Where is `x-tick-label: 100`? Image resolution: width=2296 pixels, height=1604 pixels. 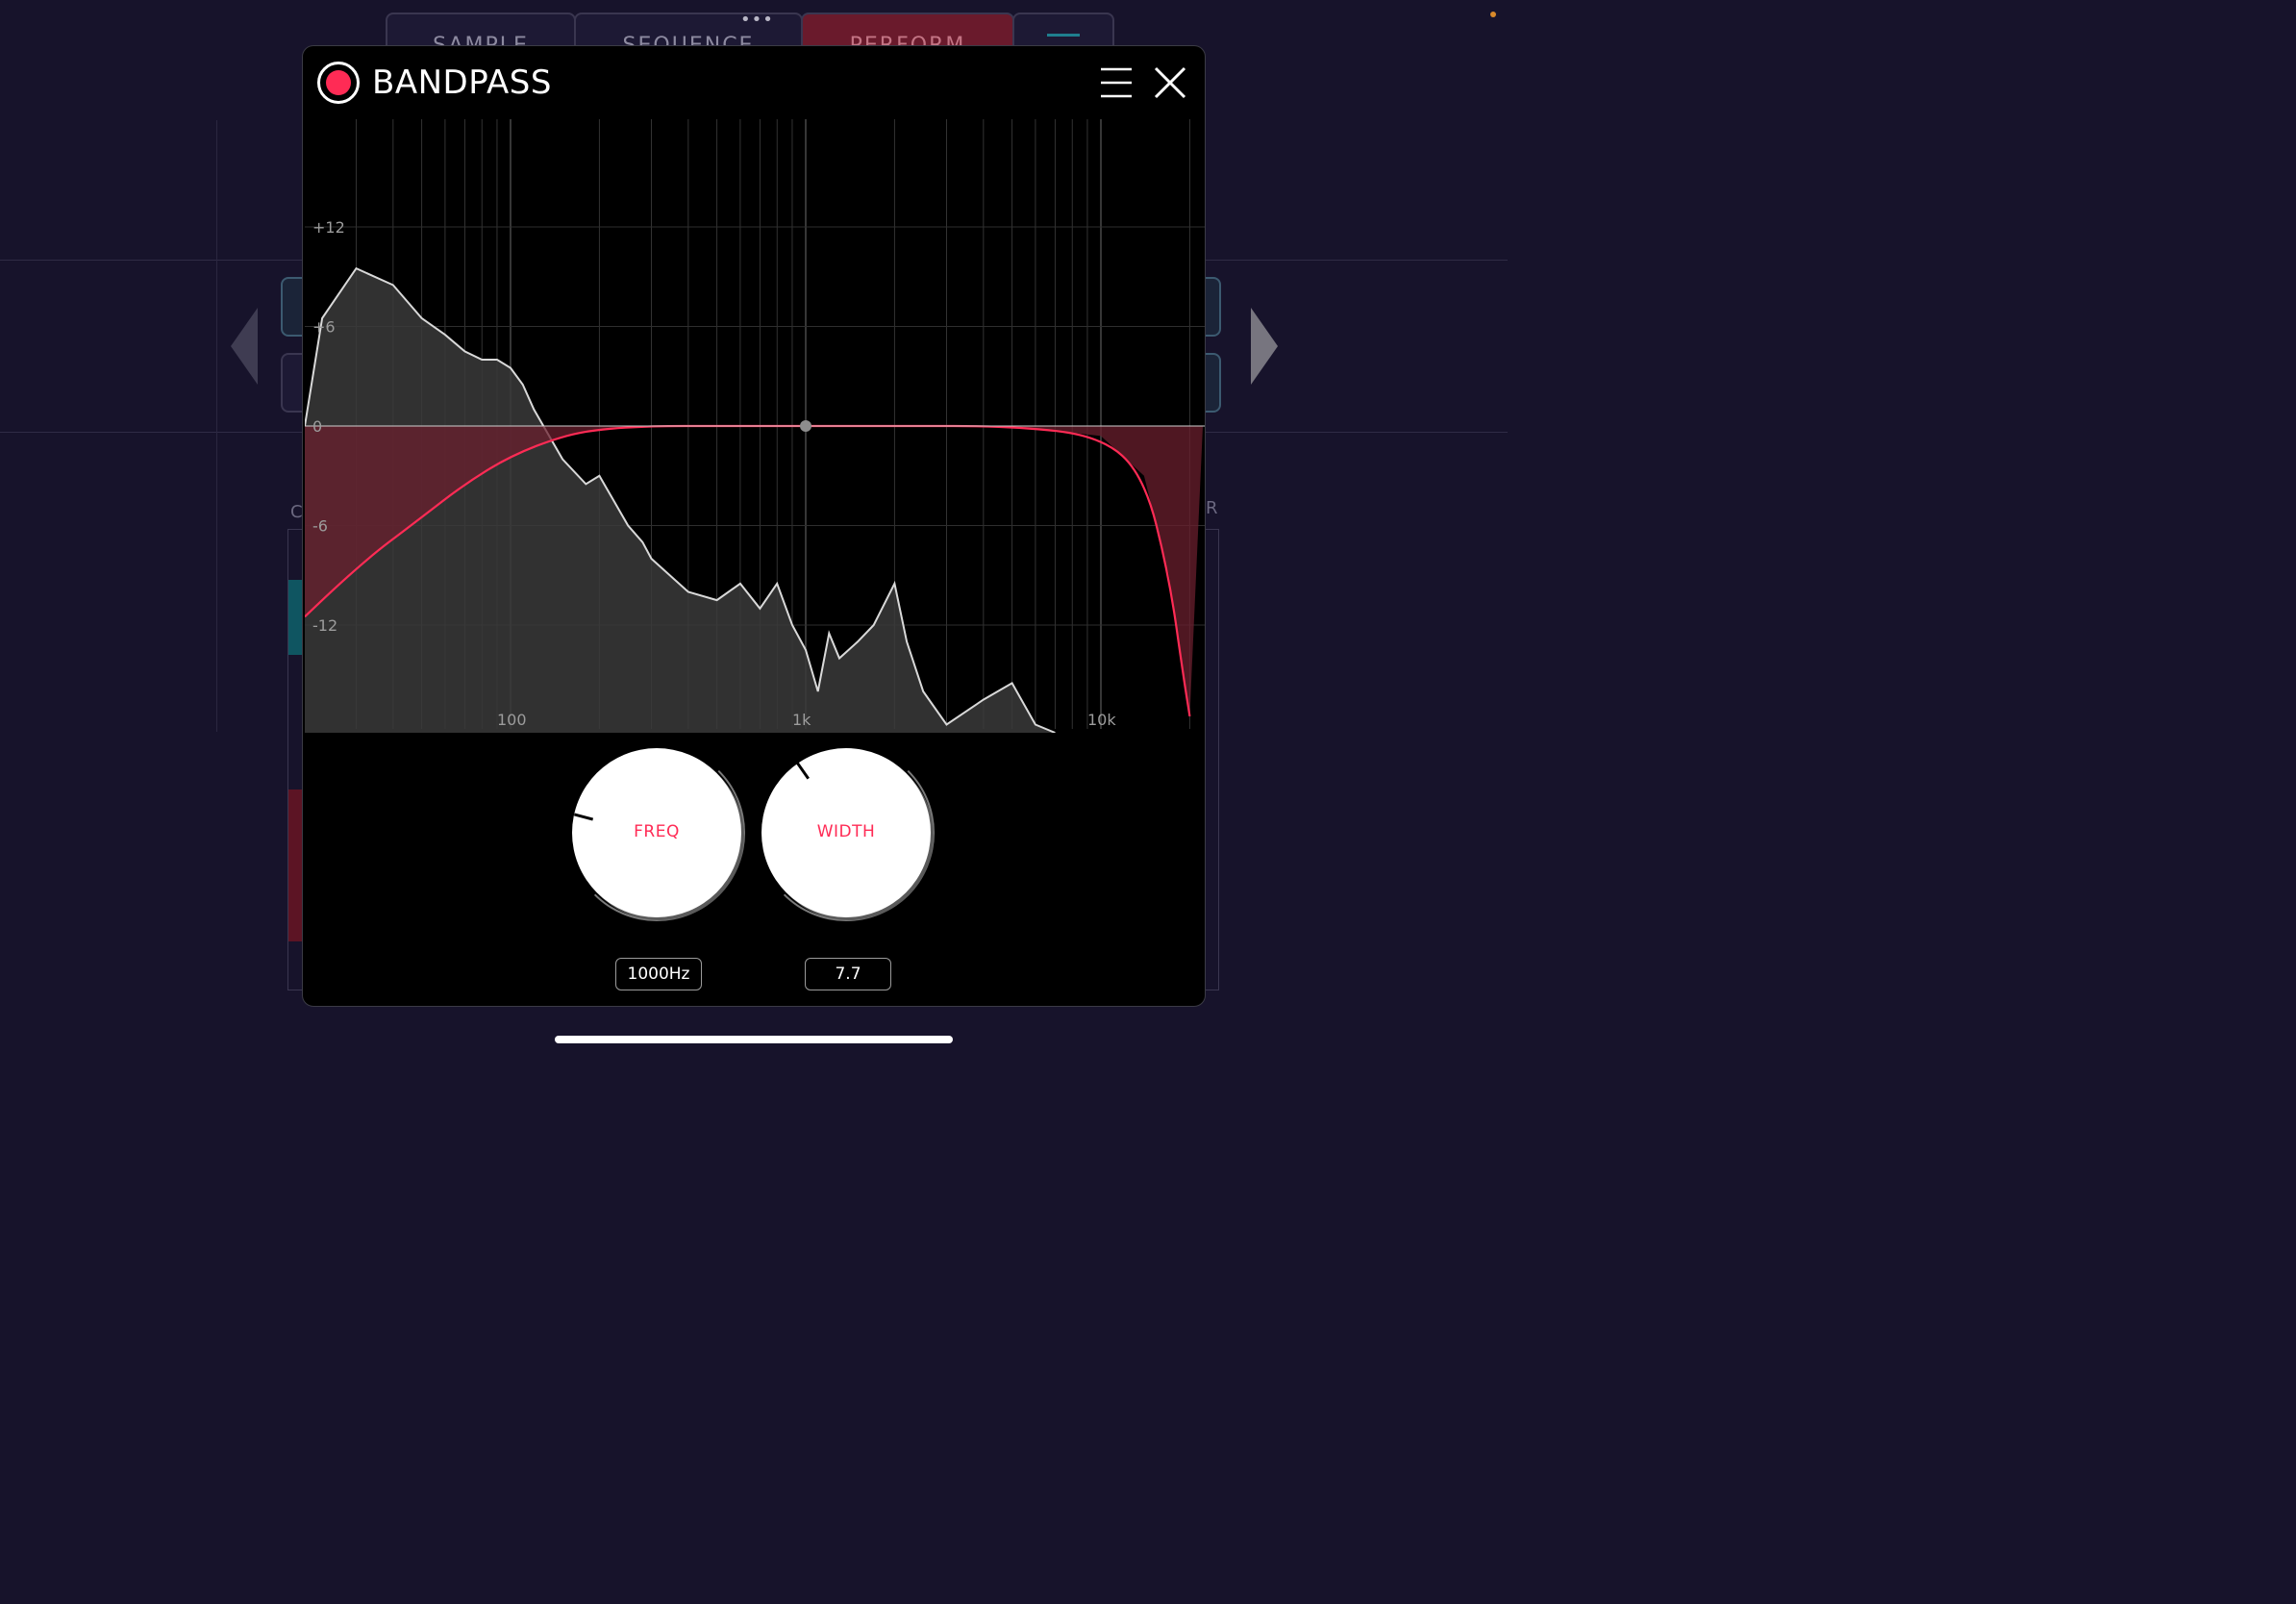 x-tick-label: 100 is located at coordinates (512, 720).